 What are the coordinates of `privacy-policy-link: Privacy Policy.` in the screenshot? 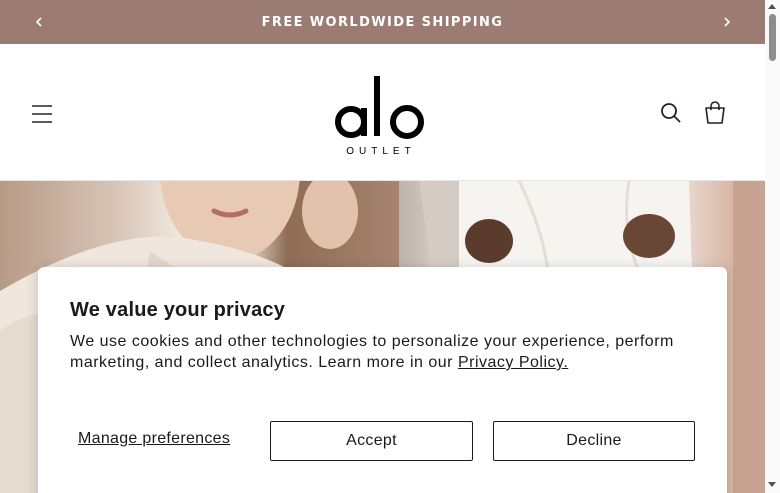 It's located at (513, 362).